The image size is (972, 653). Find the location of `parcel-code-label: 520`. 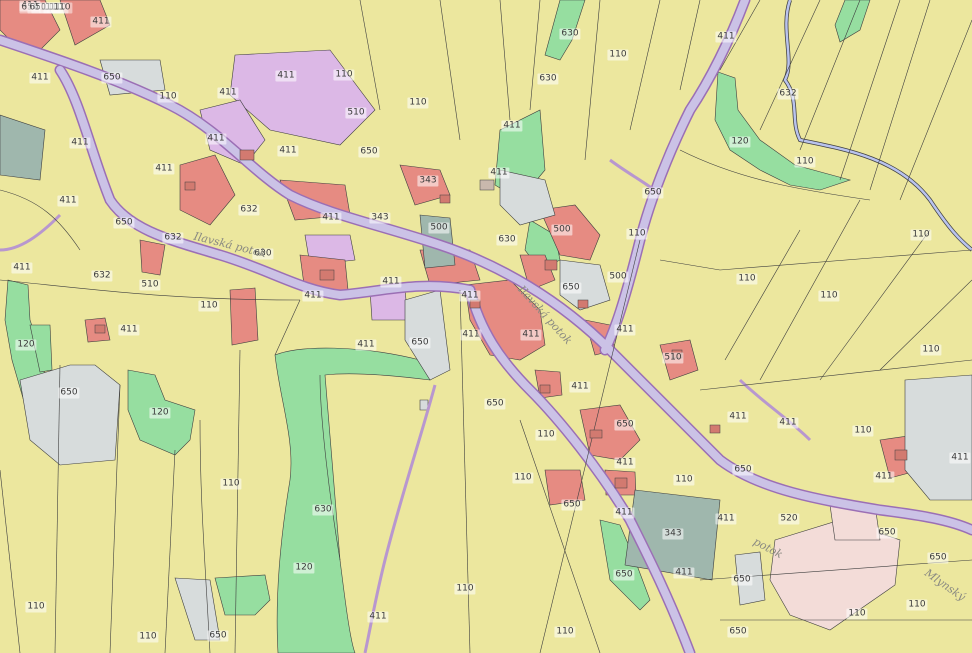

parcel-code-label: 520 is located at coordinates (789, 519).